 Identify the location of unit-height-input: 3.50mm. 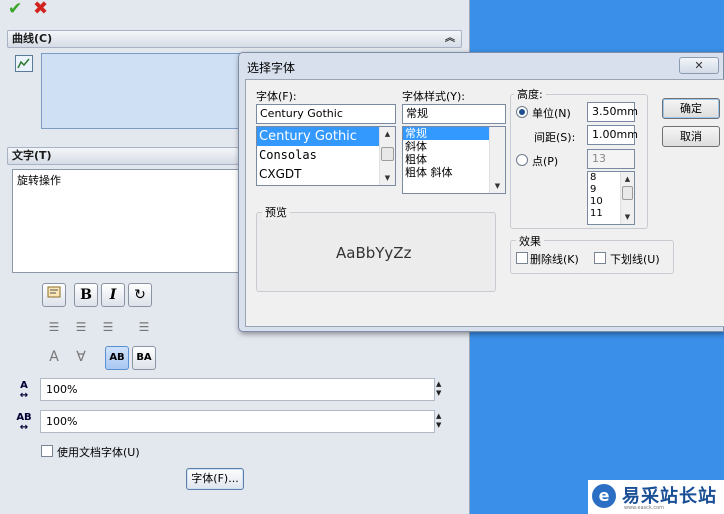
(612, 112).